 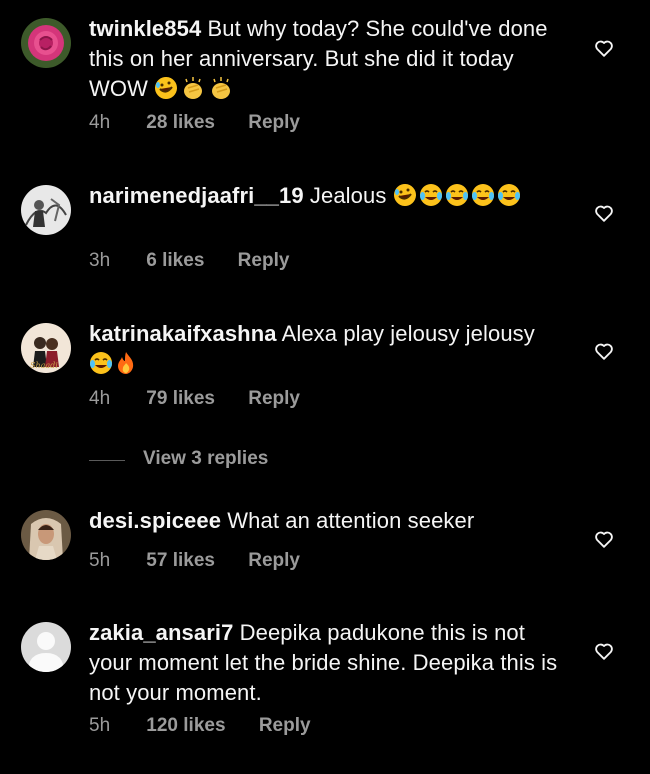 What do you see at coordinates (175, 261) in the screenshot?
I see `likes-count: 6 likes` at bounding box center [175, 261].